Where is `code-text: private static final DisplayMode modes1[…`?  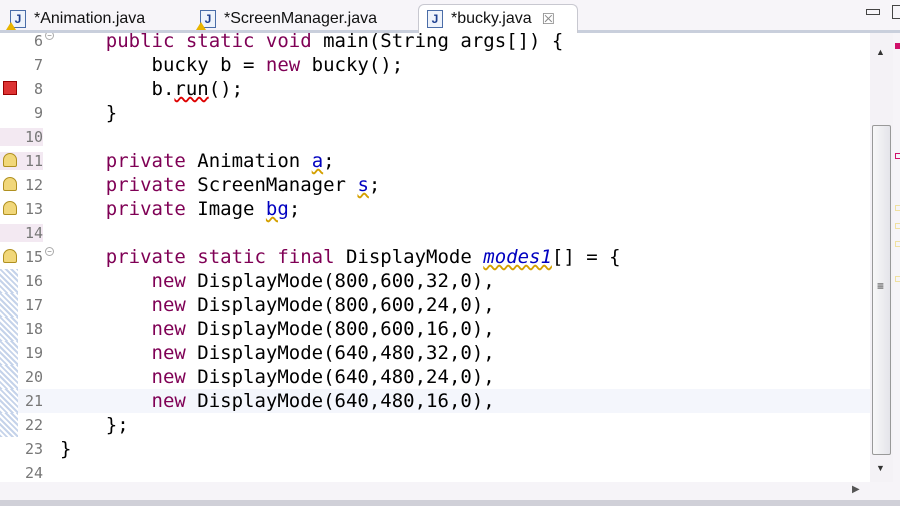
code-text: private static final DisplayMode modes1[… is located at coordinates (363, 257).